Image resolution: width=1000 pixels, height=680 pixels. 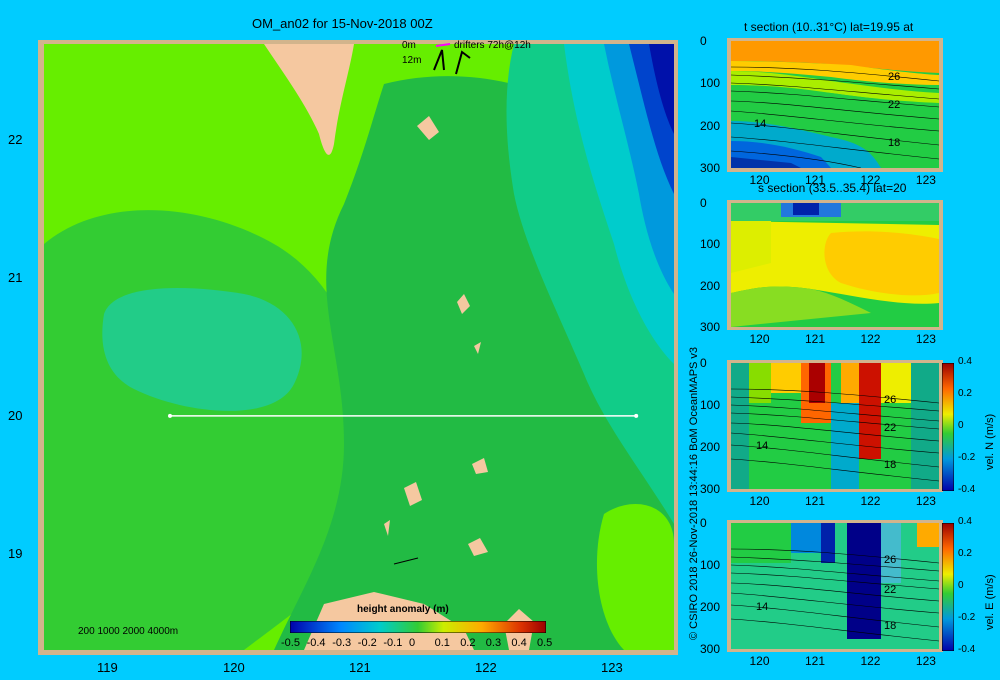 What do you see at coordinates (890, 400) in the screenshot?
I see `vn-contour-label-26: 26` at bounding box center [890, 400].